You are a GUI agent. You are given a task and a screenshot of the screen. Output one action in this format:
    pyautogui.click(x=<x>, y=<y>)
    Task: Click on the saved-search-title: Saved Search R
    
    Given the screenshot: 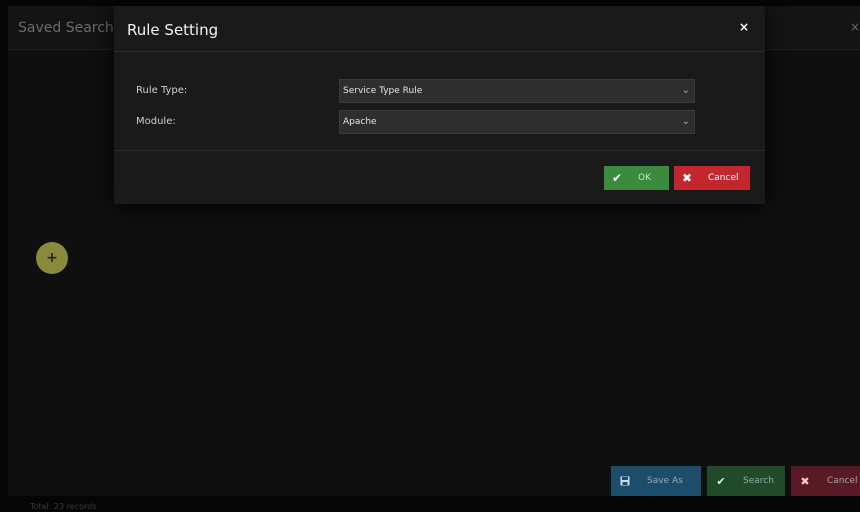 What is the action you would take?
    pyautogui.click(x=73, y=28)
    